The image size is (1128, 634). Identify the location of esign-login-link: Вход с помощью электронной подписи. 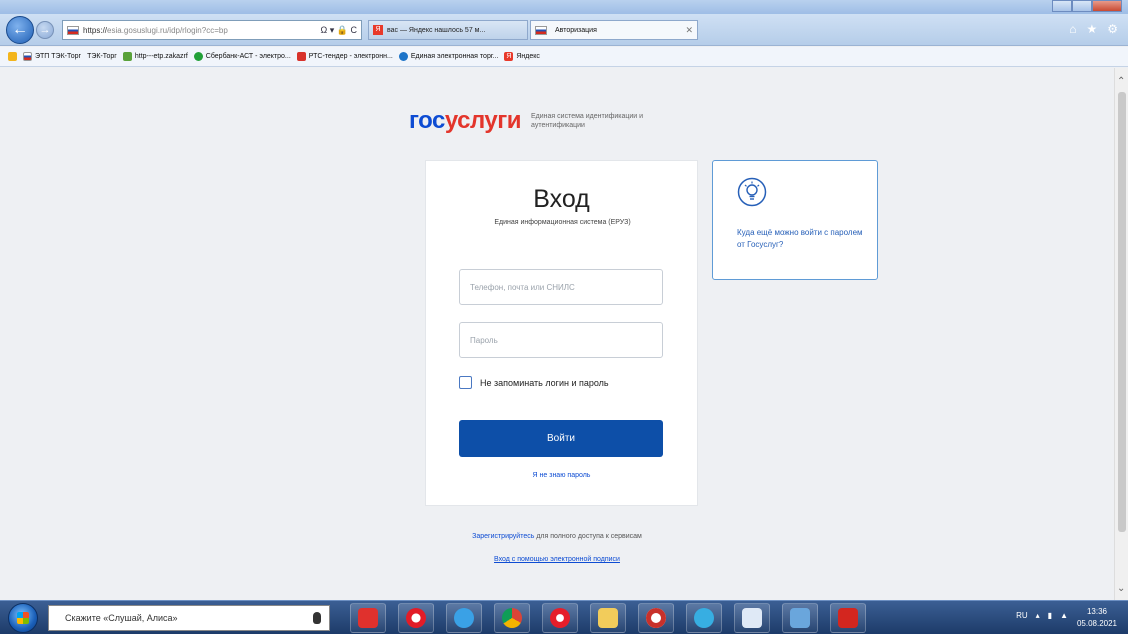
(557, 559).